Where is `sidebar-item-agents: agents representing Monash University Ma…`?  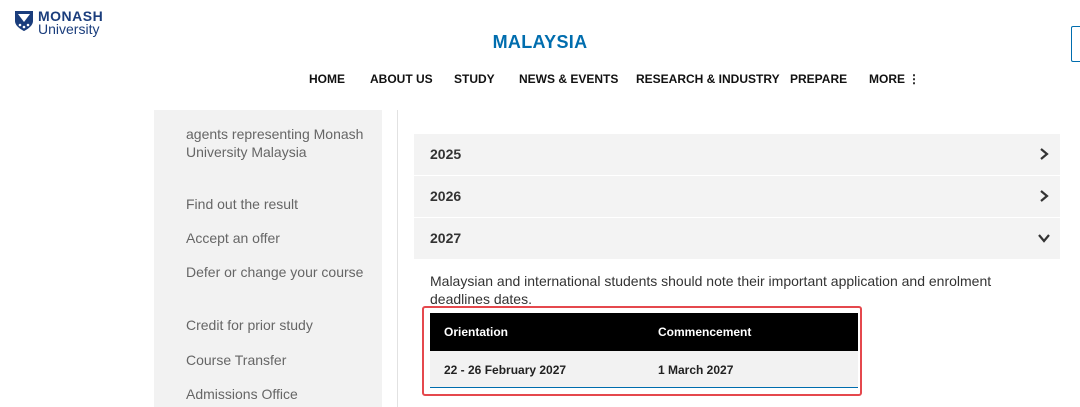 sidebar-item-agents: agents representing Monash University Ma… is located at coordinates (276, 143).